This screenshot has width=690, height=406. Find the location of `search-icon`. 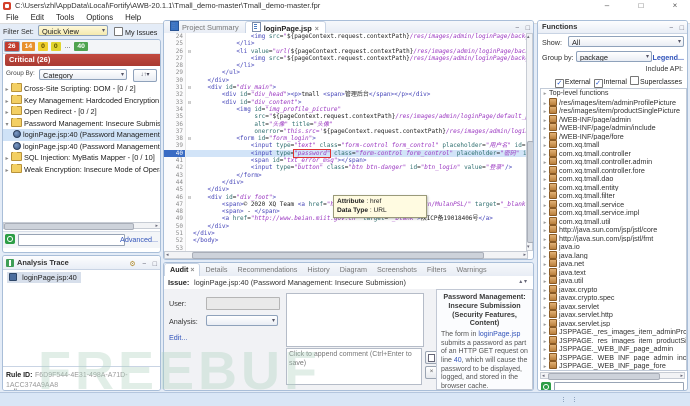

search-icon is located at coordinates (546, 386).